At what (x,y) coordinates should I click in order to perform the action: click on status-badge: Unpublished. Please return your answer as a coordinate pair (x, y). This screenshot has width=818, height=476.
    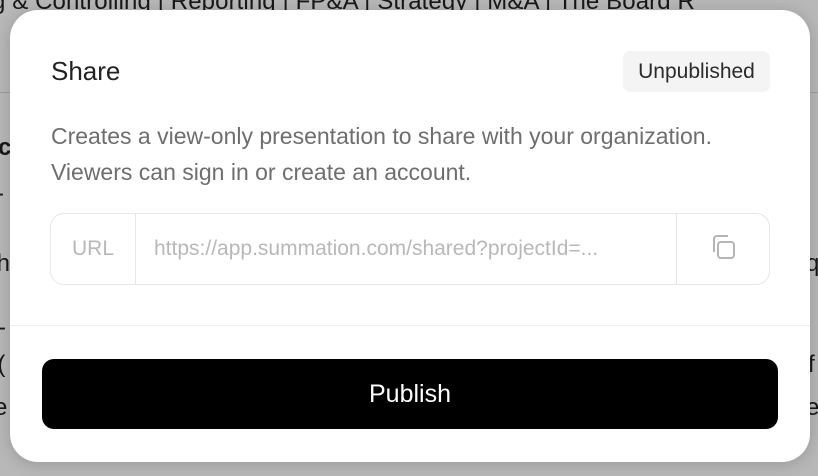
    Looking at the image, I should click on (696, 71).